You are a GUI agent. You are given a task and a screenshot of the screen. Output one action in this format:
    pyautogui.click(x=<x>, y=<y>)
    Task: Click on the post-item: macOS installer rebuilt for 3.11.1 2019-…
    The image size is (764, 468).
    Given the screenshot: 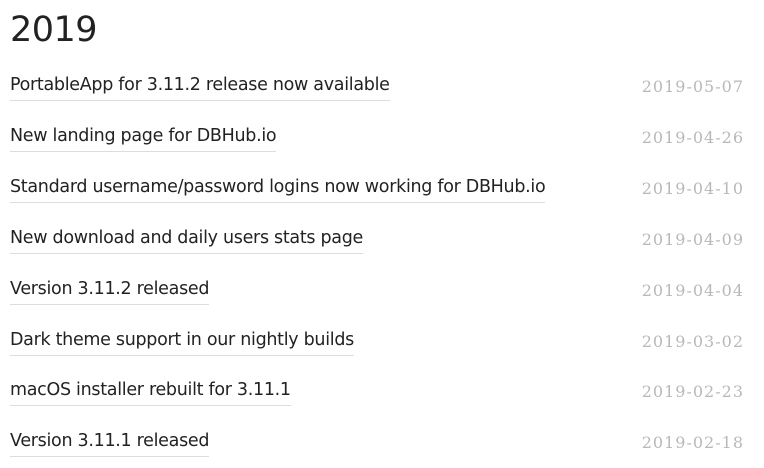 What is the action you would take?
    pyautogui.click(x=382, y=397)
    